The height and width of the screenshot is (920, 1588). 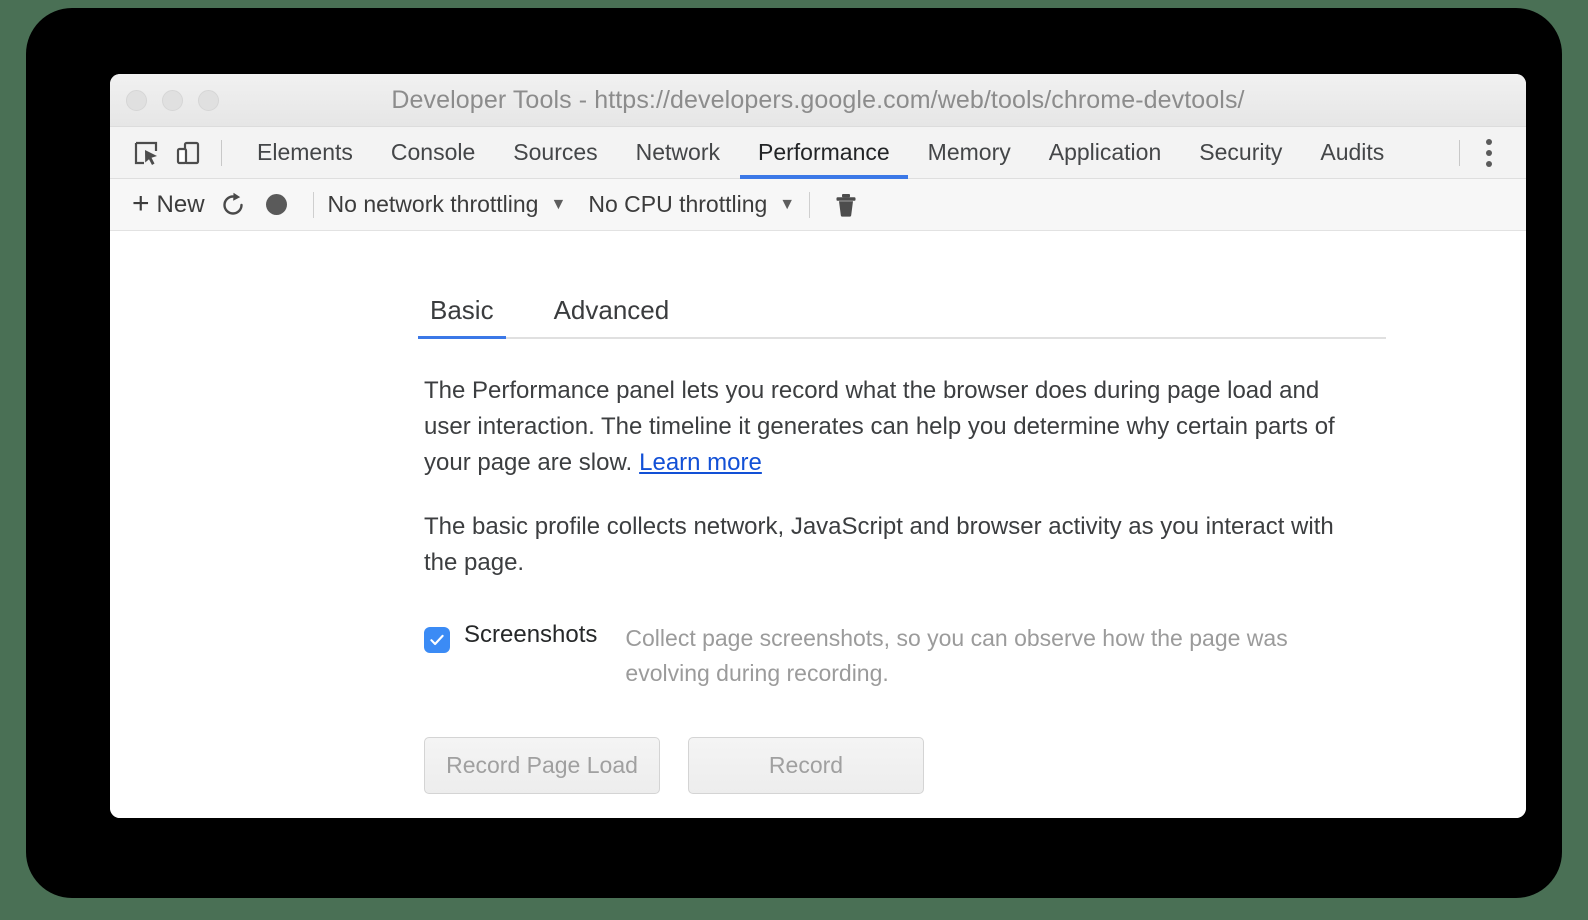 What do you see at coordinates (846, 205) in the screenshot?
I see `trash-icon` at bounding box center [846, 205].